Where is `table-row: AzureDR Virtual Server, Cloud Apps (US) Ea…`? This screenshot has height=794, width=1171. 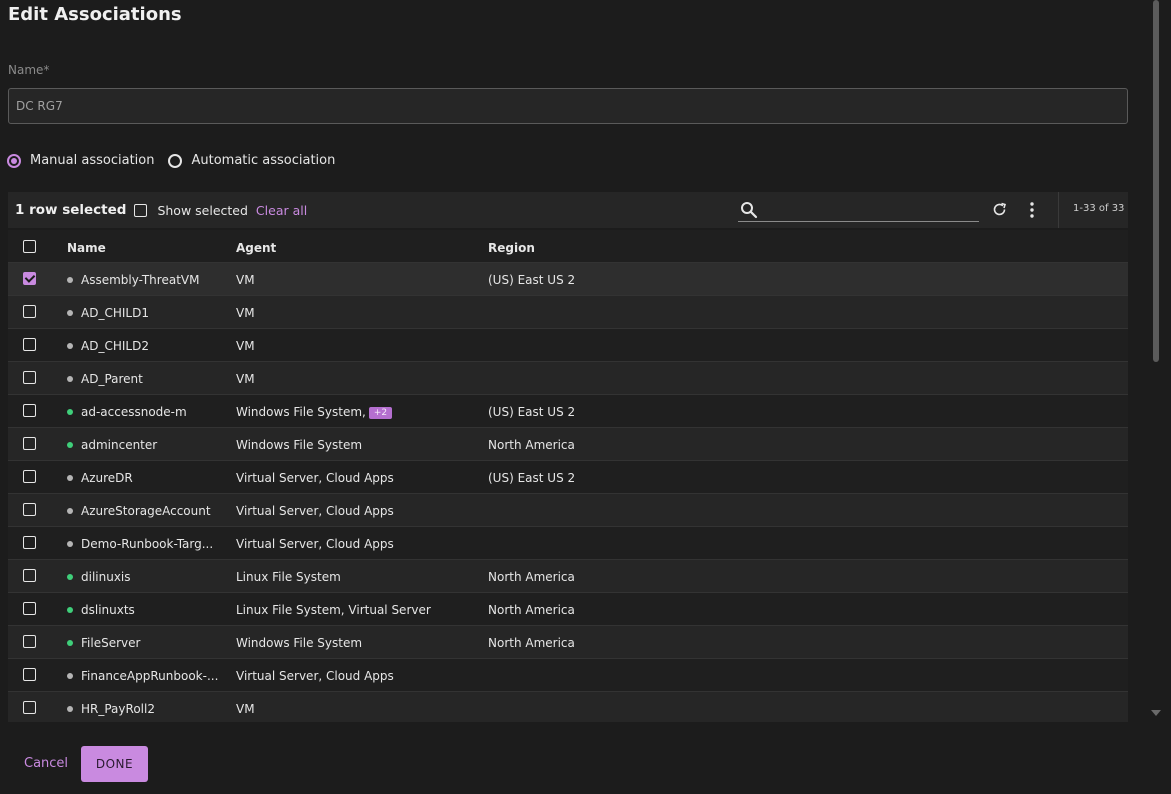 table-row: AzureDR Virtual Server, Cloud Apps (US) Ea… is located at coordinates (568, 477).